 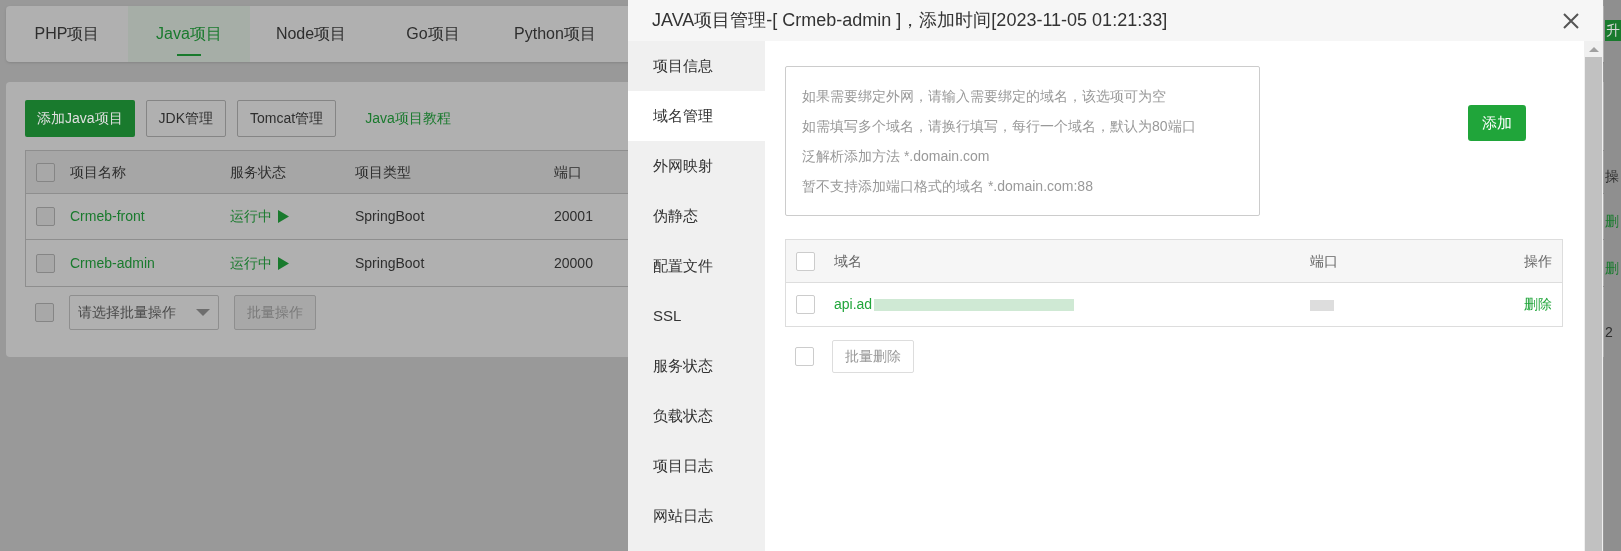 I want to click on select-placeholder: 请选择批量操作, so click(x=127, y=312).